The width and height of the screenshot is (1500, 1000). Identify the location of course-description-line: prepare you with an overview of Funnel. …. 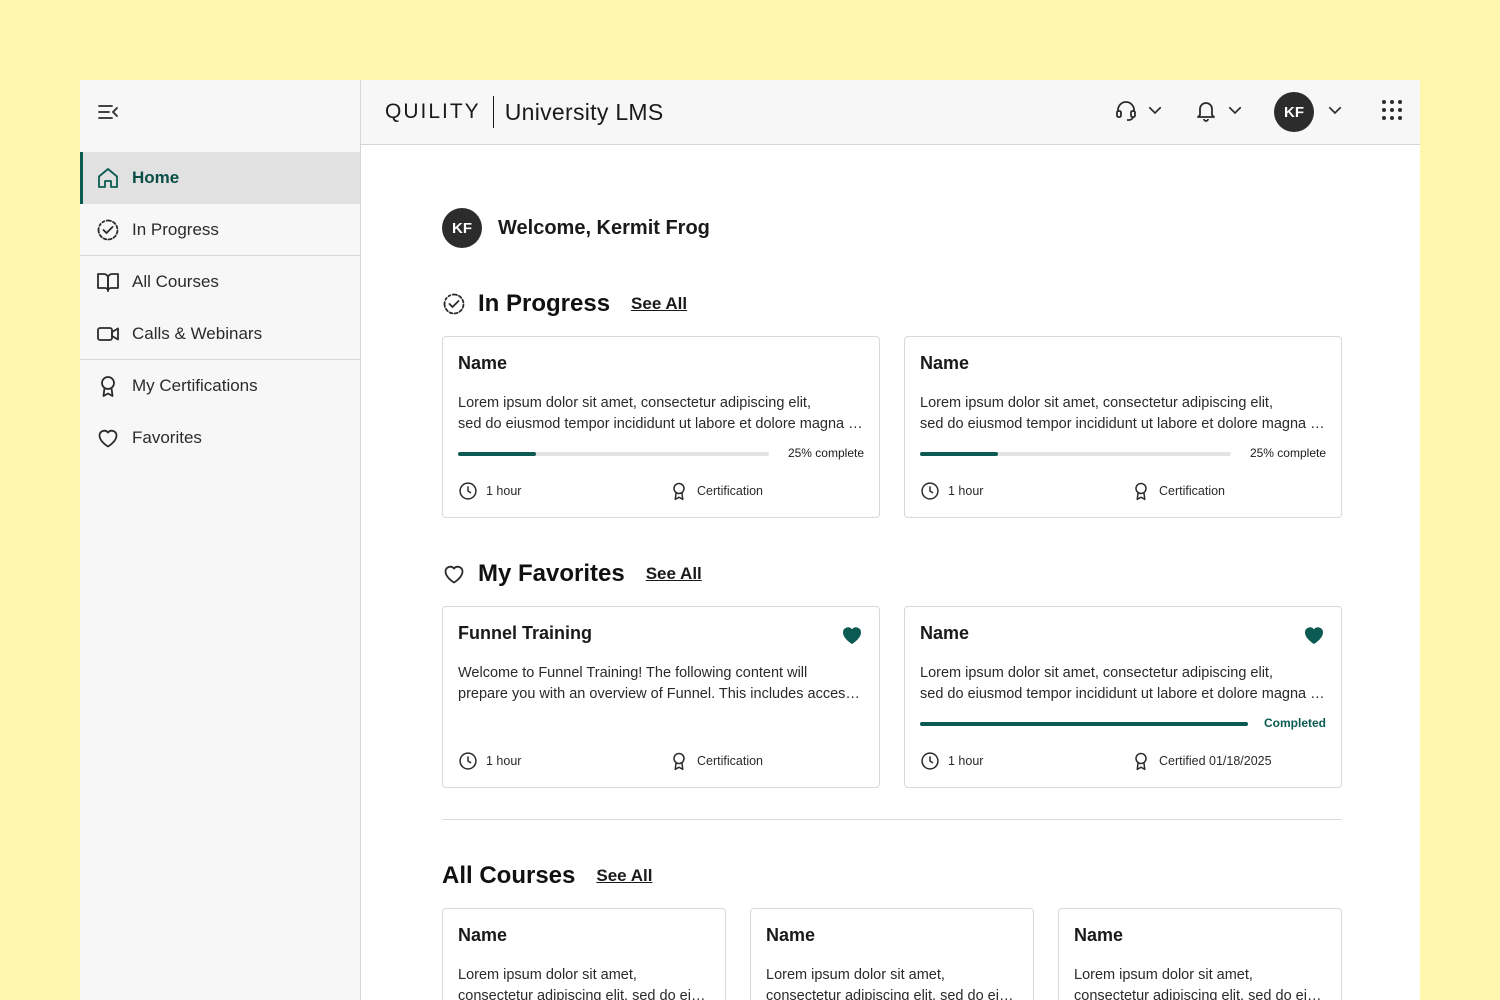
(661, 694).